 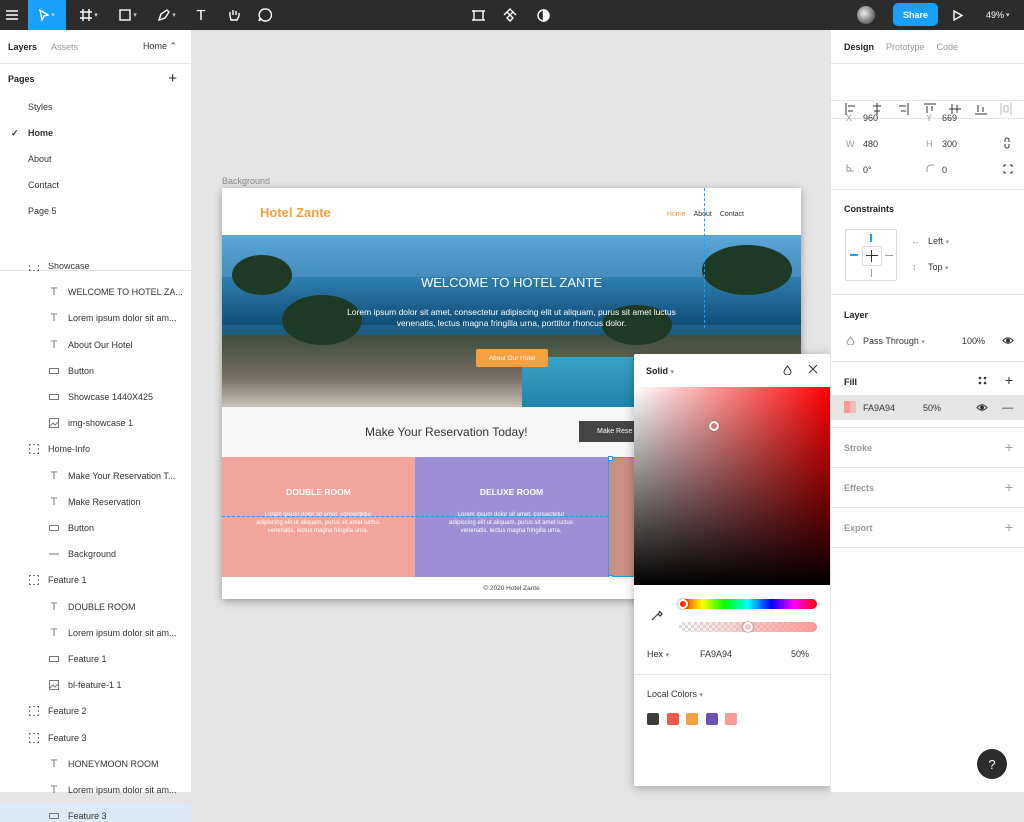 What do you see at coordinates (676, 214) in the screenshot?
I see `site-nav-home: Home` at bounding box center [676, 214].